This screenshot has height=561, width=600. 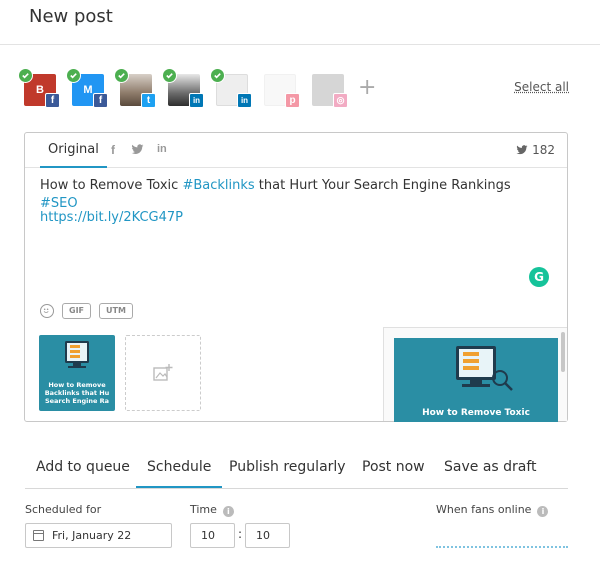 I want to click on account-5-linkedin: in, so click(x=231, y=88).